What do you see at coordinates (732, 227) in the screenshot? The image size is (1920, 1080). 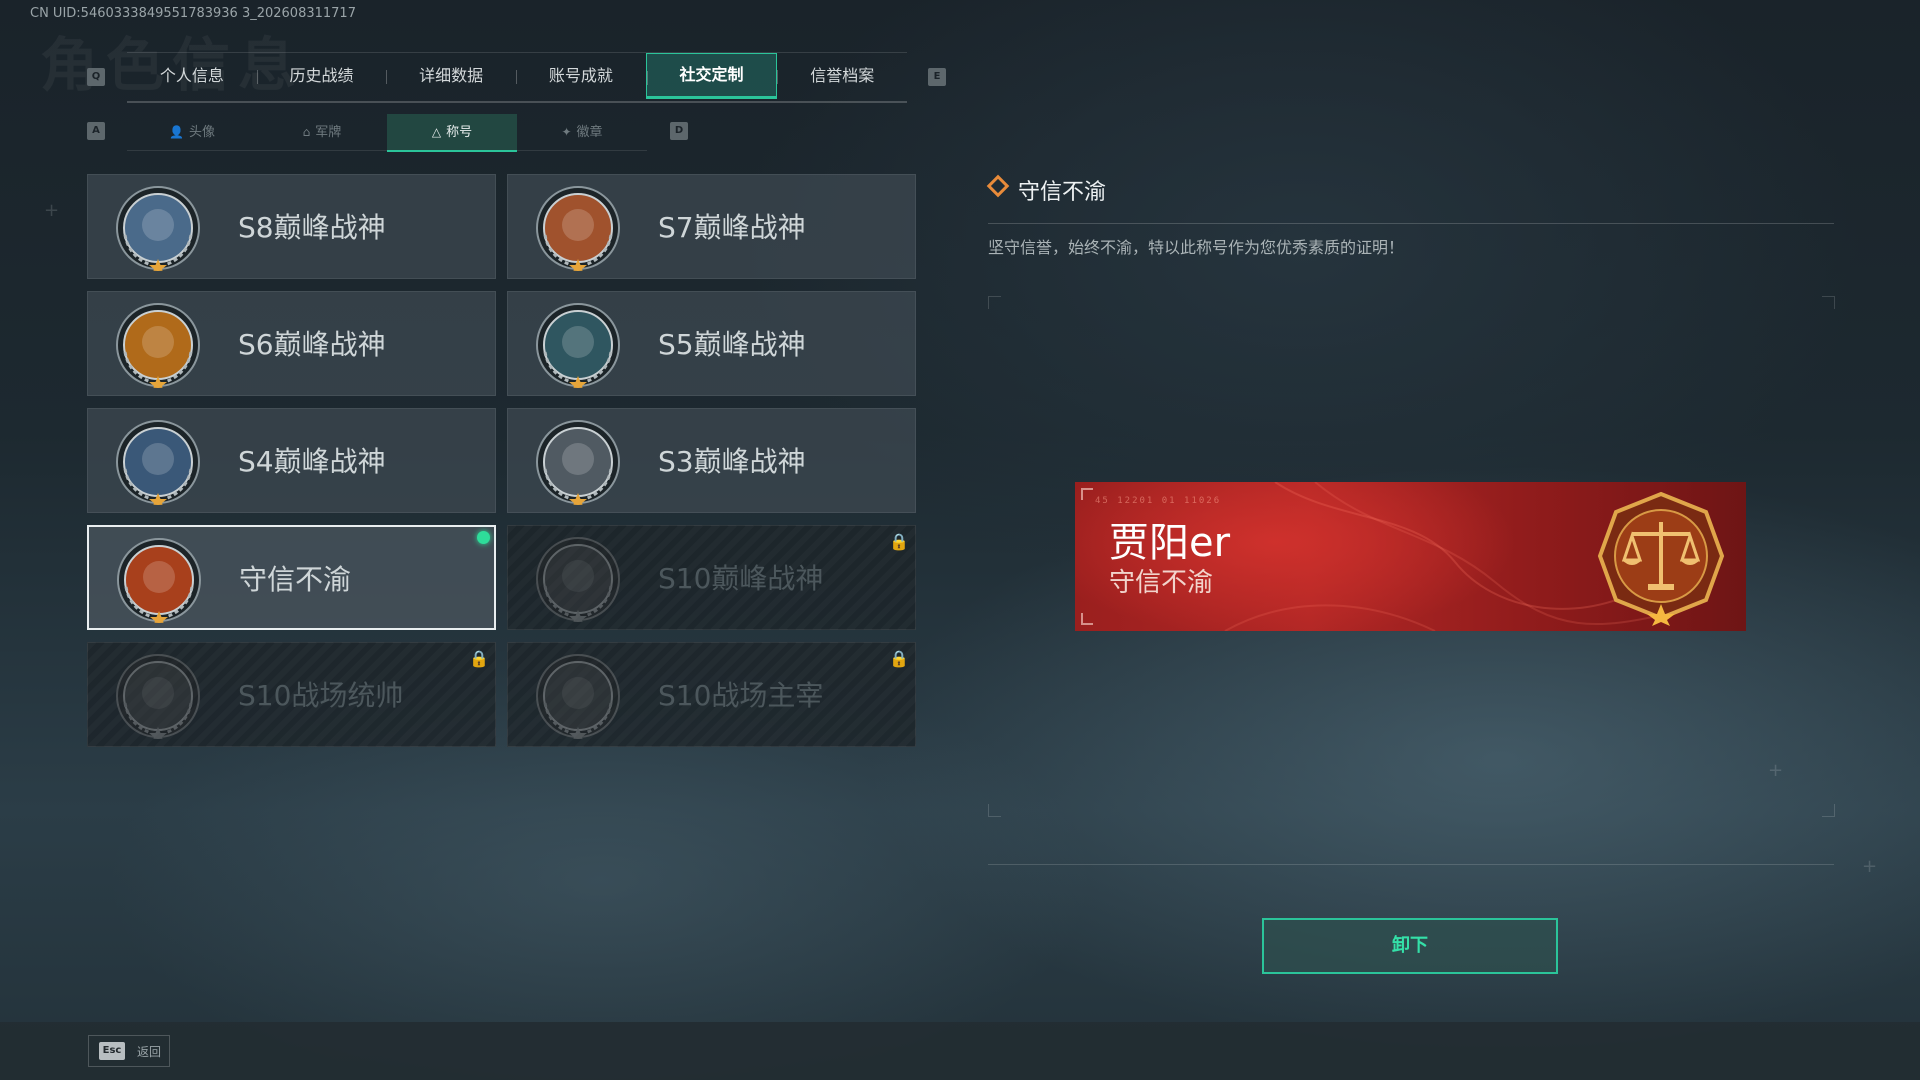 I see `title-card-name: S7巅峰战神` at bounding box center [732, 227].